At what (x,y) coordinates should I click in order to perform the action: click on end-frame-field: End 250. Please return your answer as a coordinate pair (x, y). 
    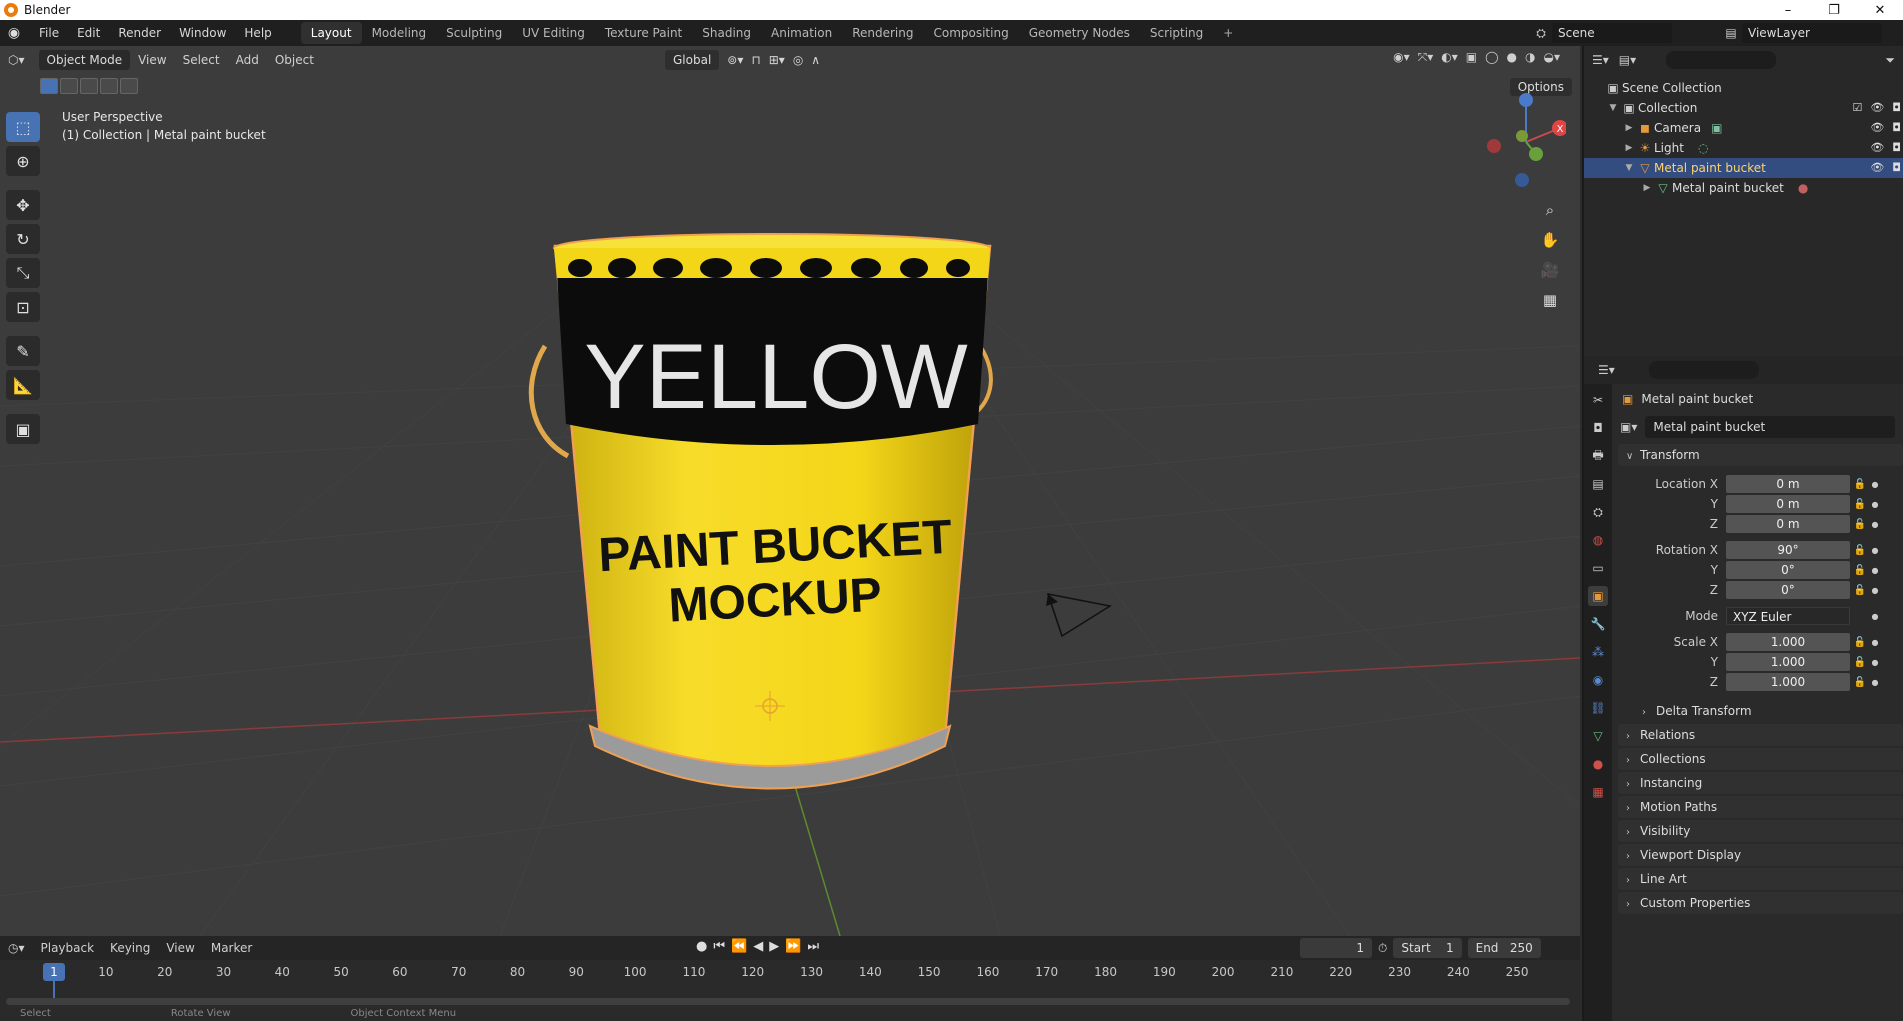
    Looking at the image, I should click on (1504, 948).